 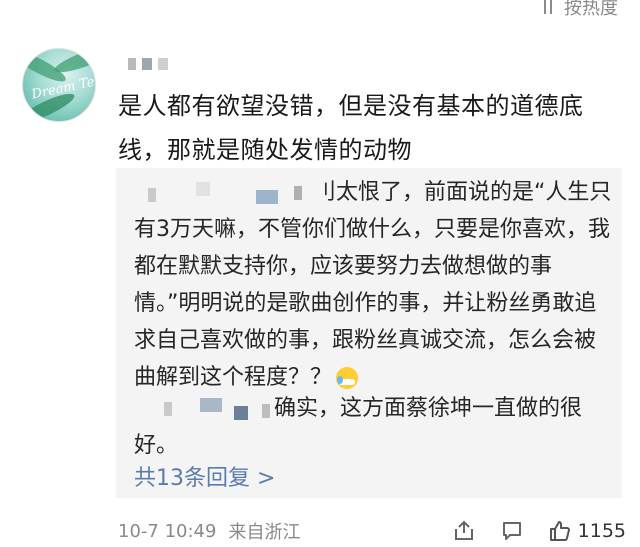 What do you see at coordinates (204, 476) in the screenshot?
I see `view-replies-link: 共13条回复 >` at bounding box center [204, 476].